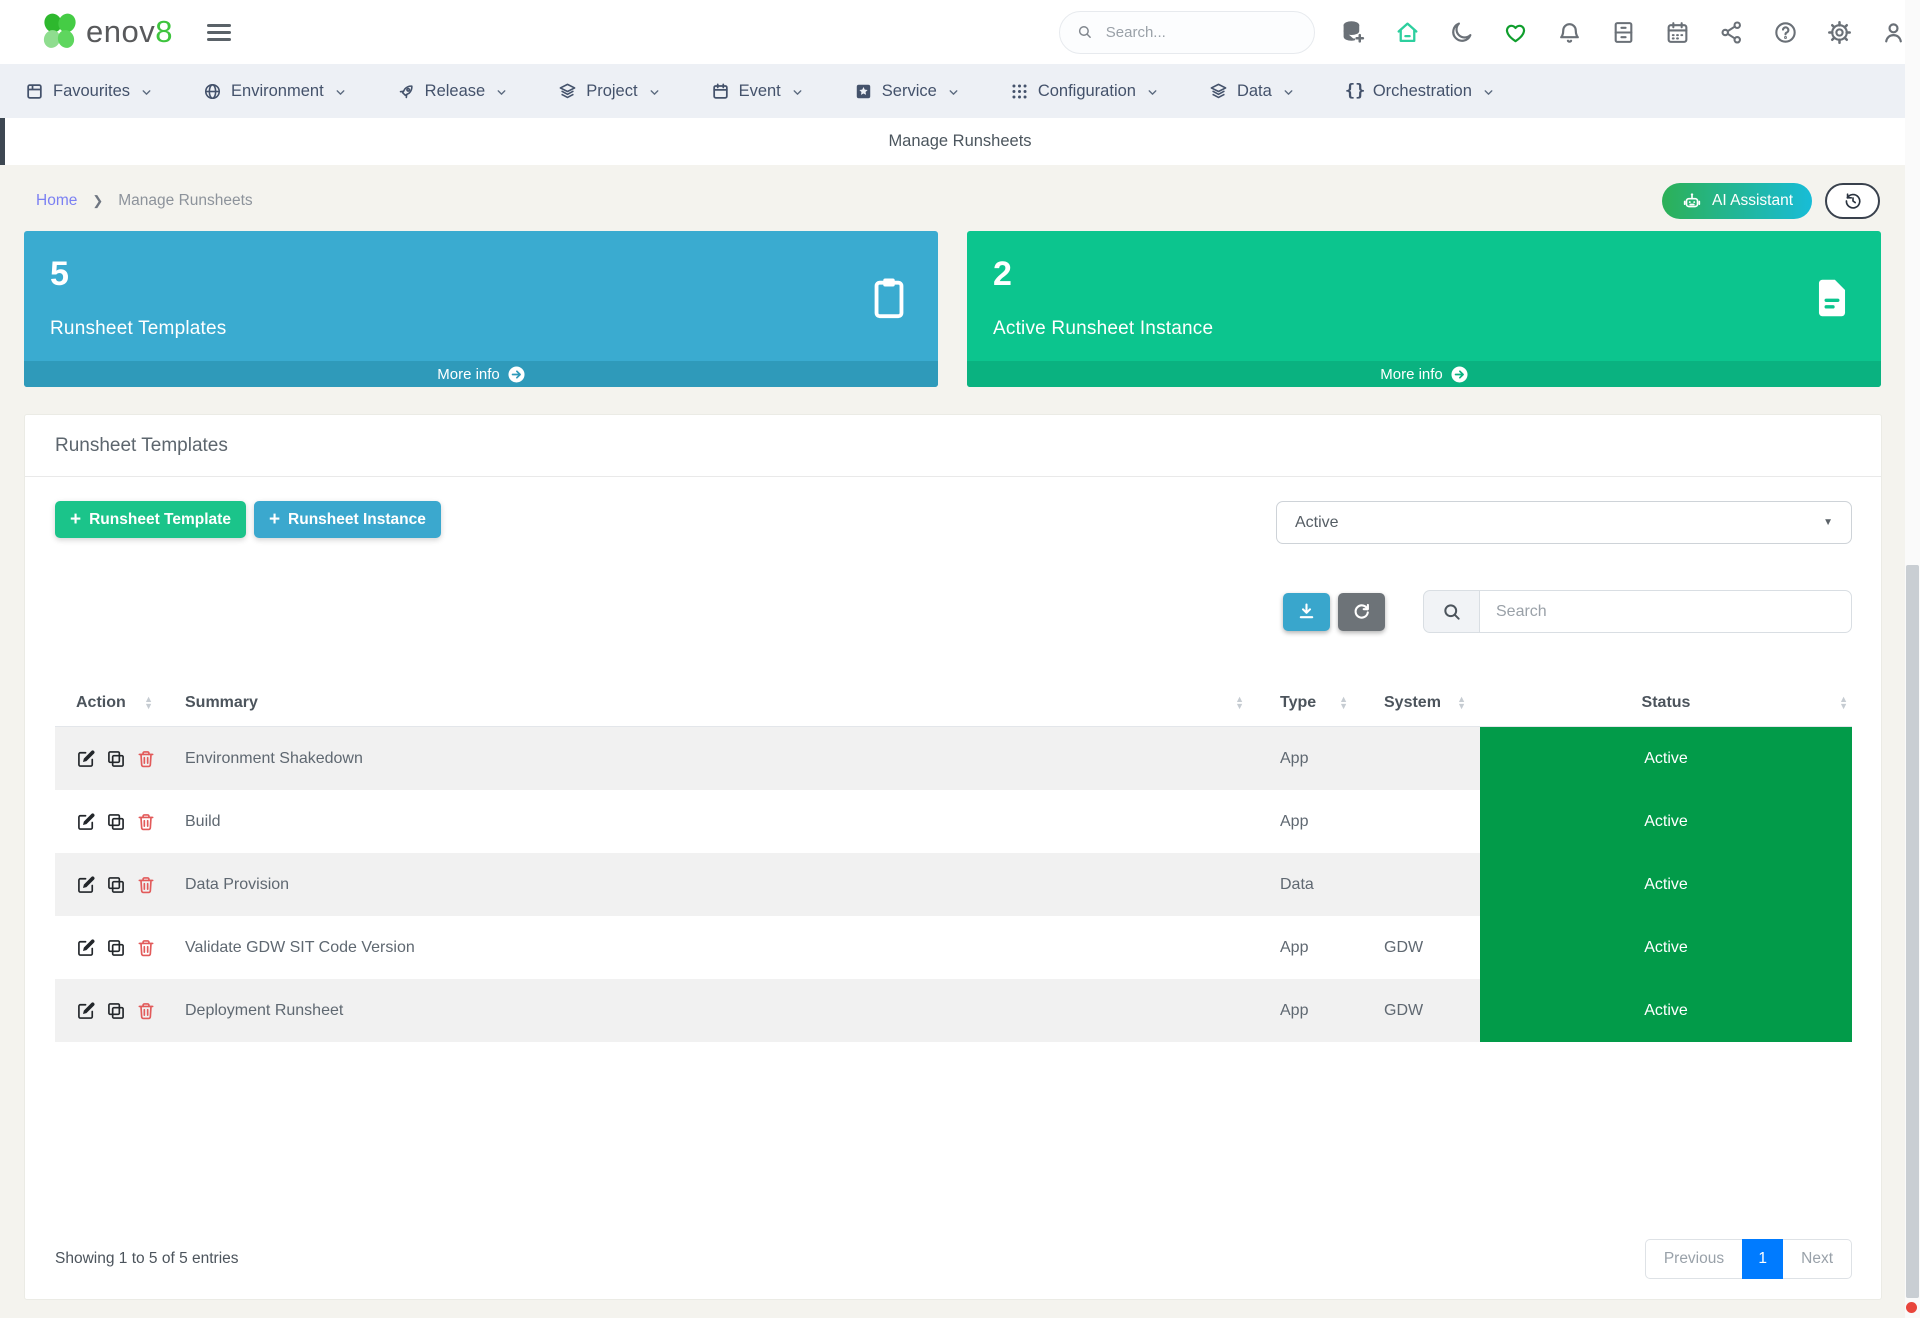  What do you see at coordinates (138, 328) in the screenshot?
I see `card-label: Runsheet Templates` at bounding box center [138, 328].